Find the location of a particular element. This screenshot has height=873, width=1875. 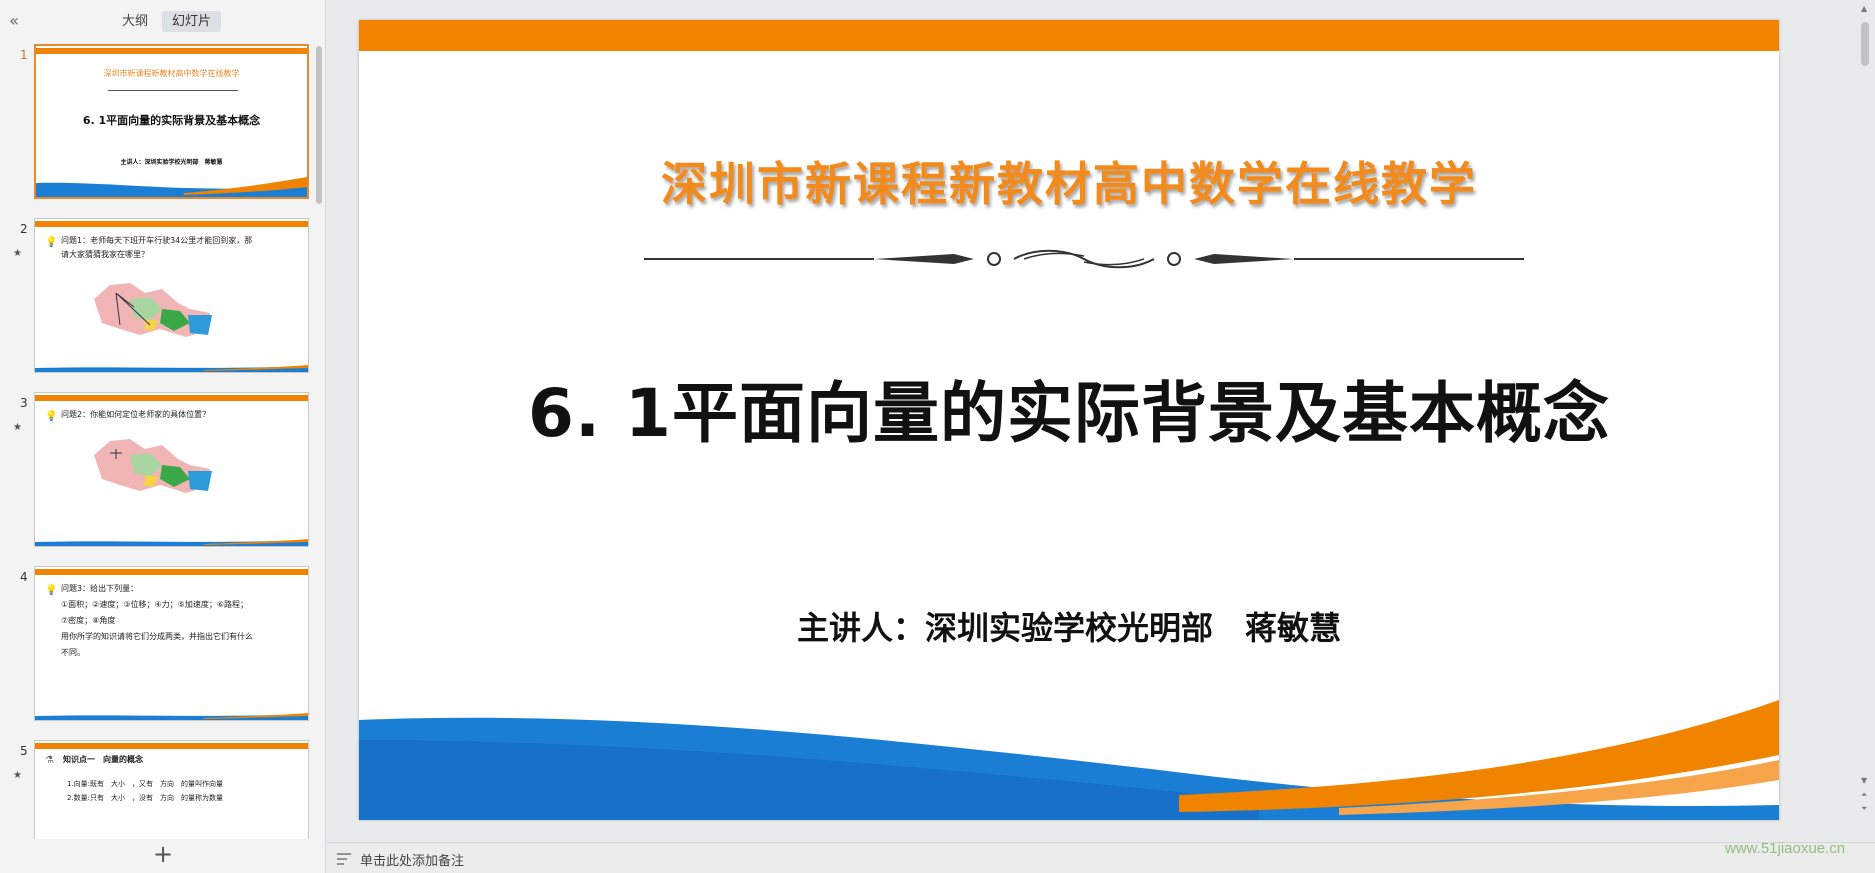

watermark-text: www.51jiaoxue.cn is located at coordinates (1785, 848).